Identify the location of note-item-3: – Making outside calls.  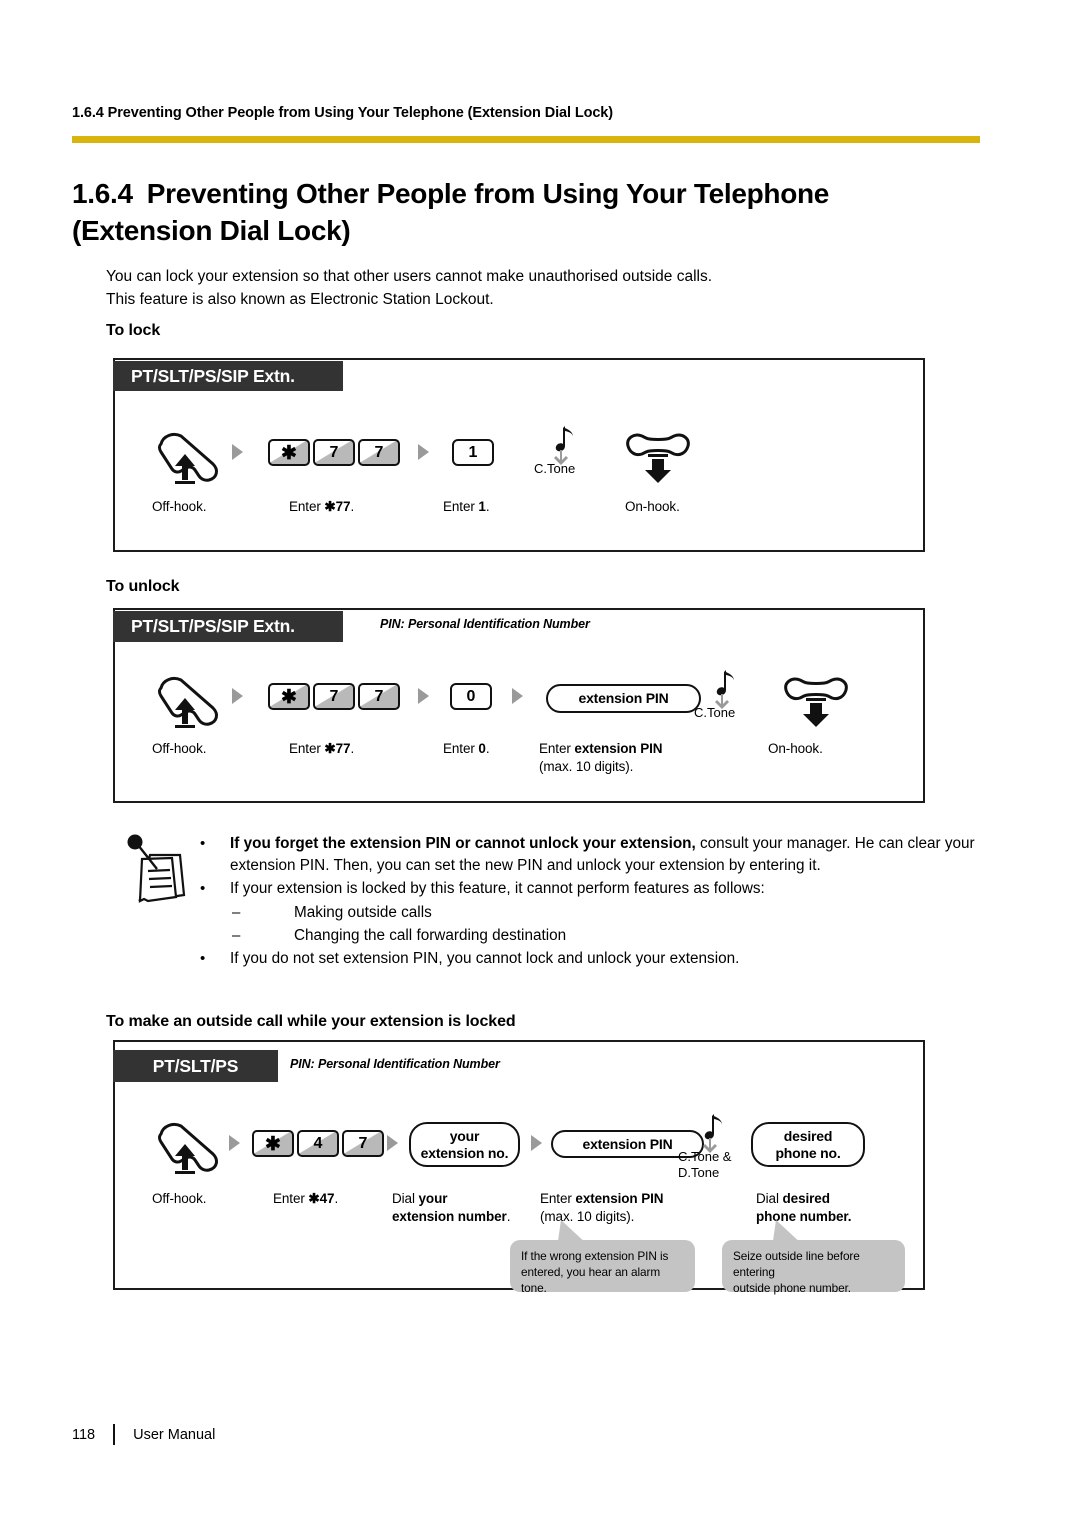
(595, 913).